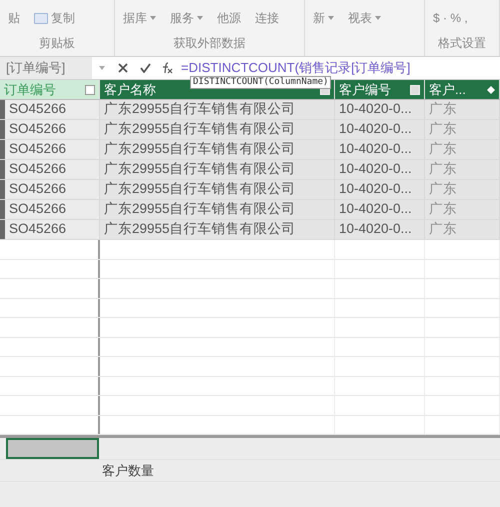  What do you see at coordinates (50, 89) in the screenshot?
I see `column-header: 订单编号` at bounding box center [50, 89].